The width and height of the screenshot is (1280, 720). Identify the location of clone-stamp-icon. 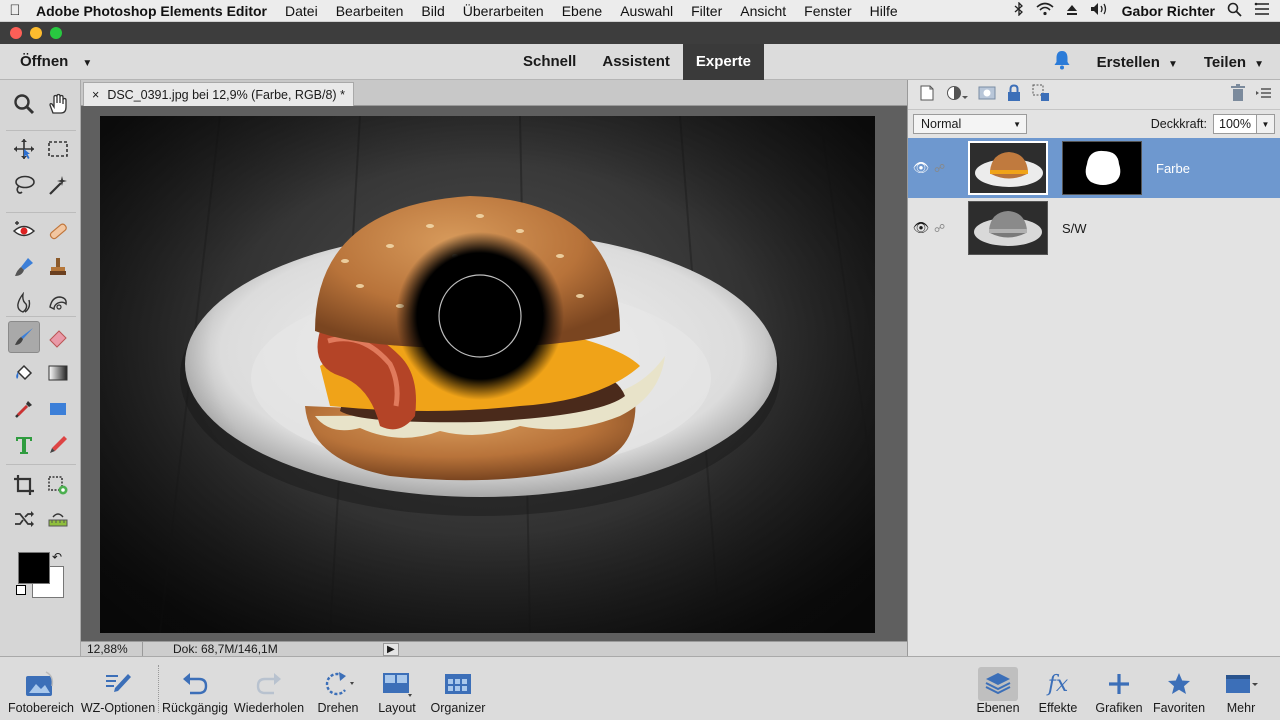
(58, 267).